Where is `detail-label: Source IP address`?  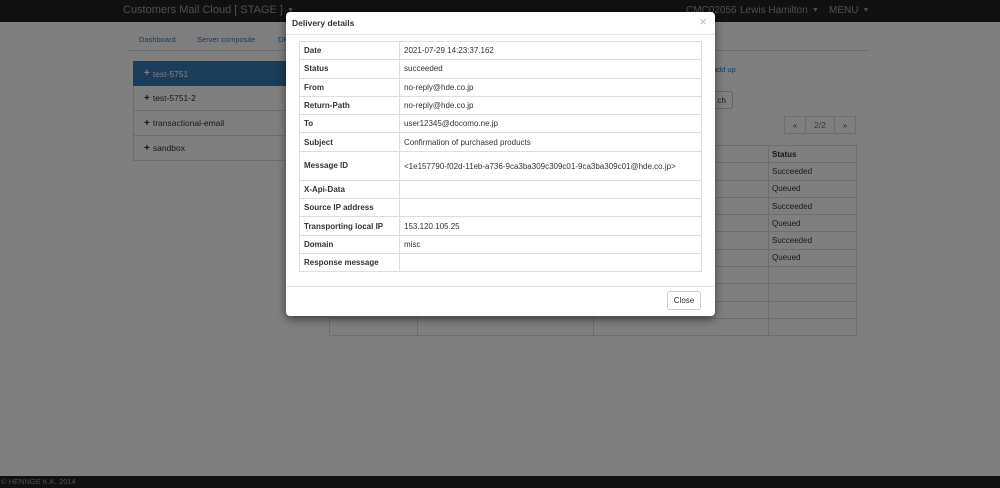 detail-label: Source IP address is located at coordinates (349, 208).